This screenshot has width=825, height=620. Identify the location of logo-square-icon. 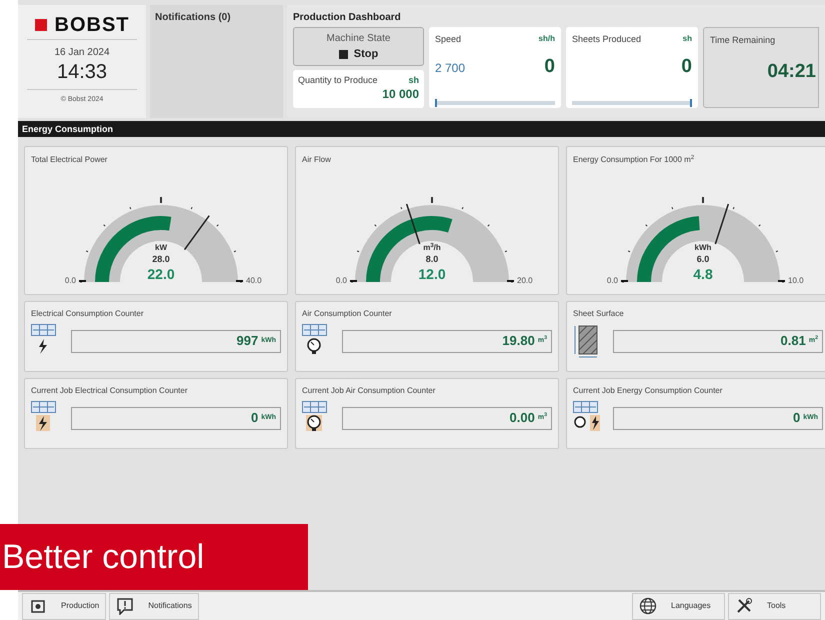
(40, 25).